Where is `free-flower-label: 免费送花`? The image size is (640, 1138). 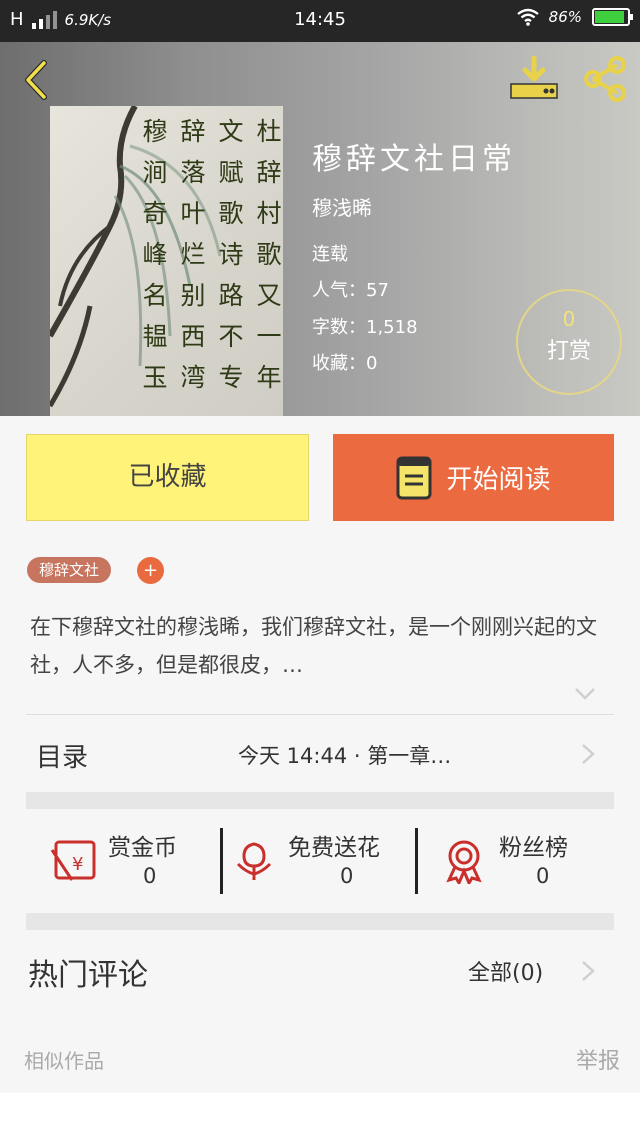
free-flower-label: 免费送花 is located at coordinates (334, 848).